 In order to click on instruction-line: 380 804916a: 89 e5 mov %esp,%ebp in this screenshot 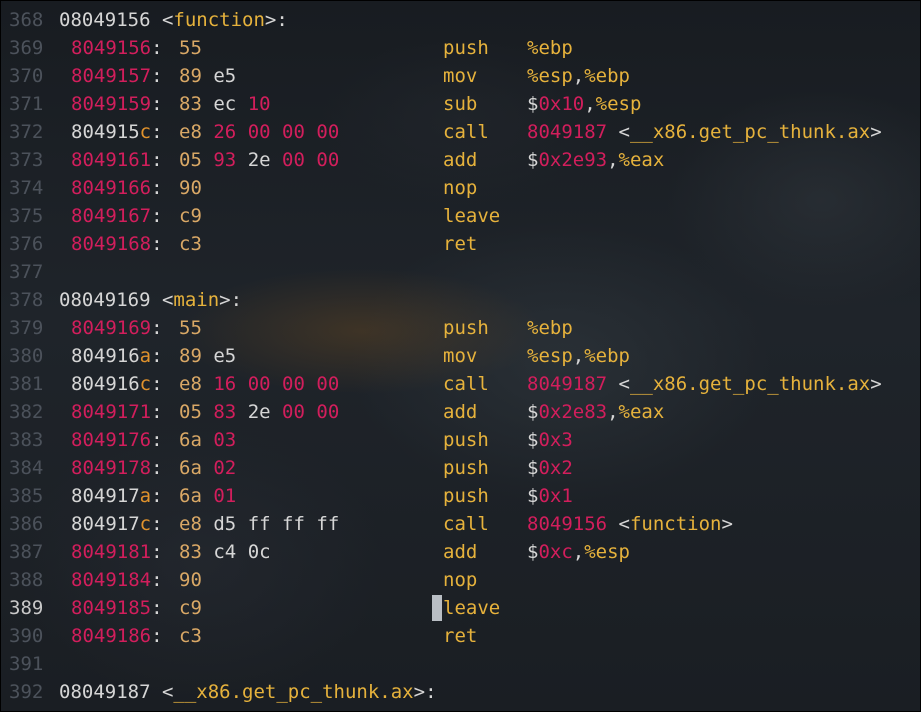, I will do `click(460, 356)`.